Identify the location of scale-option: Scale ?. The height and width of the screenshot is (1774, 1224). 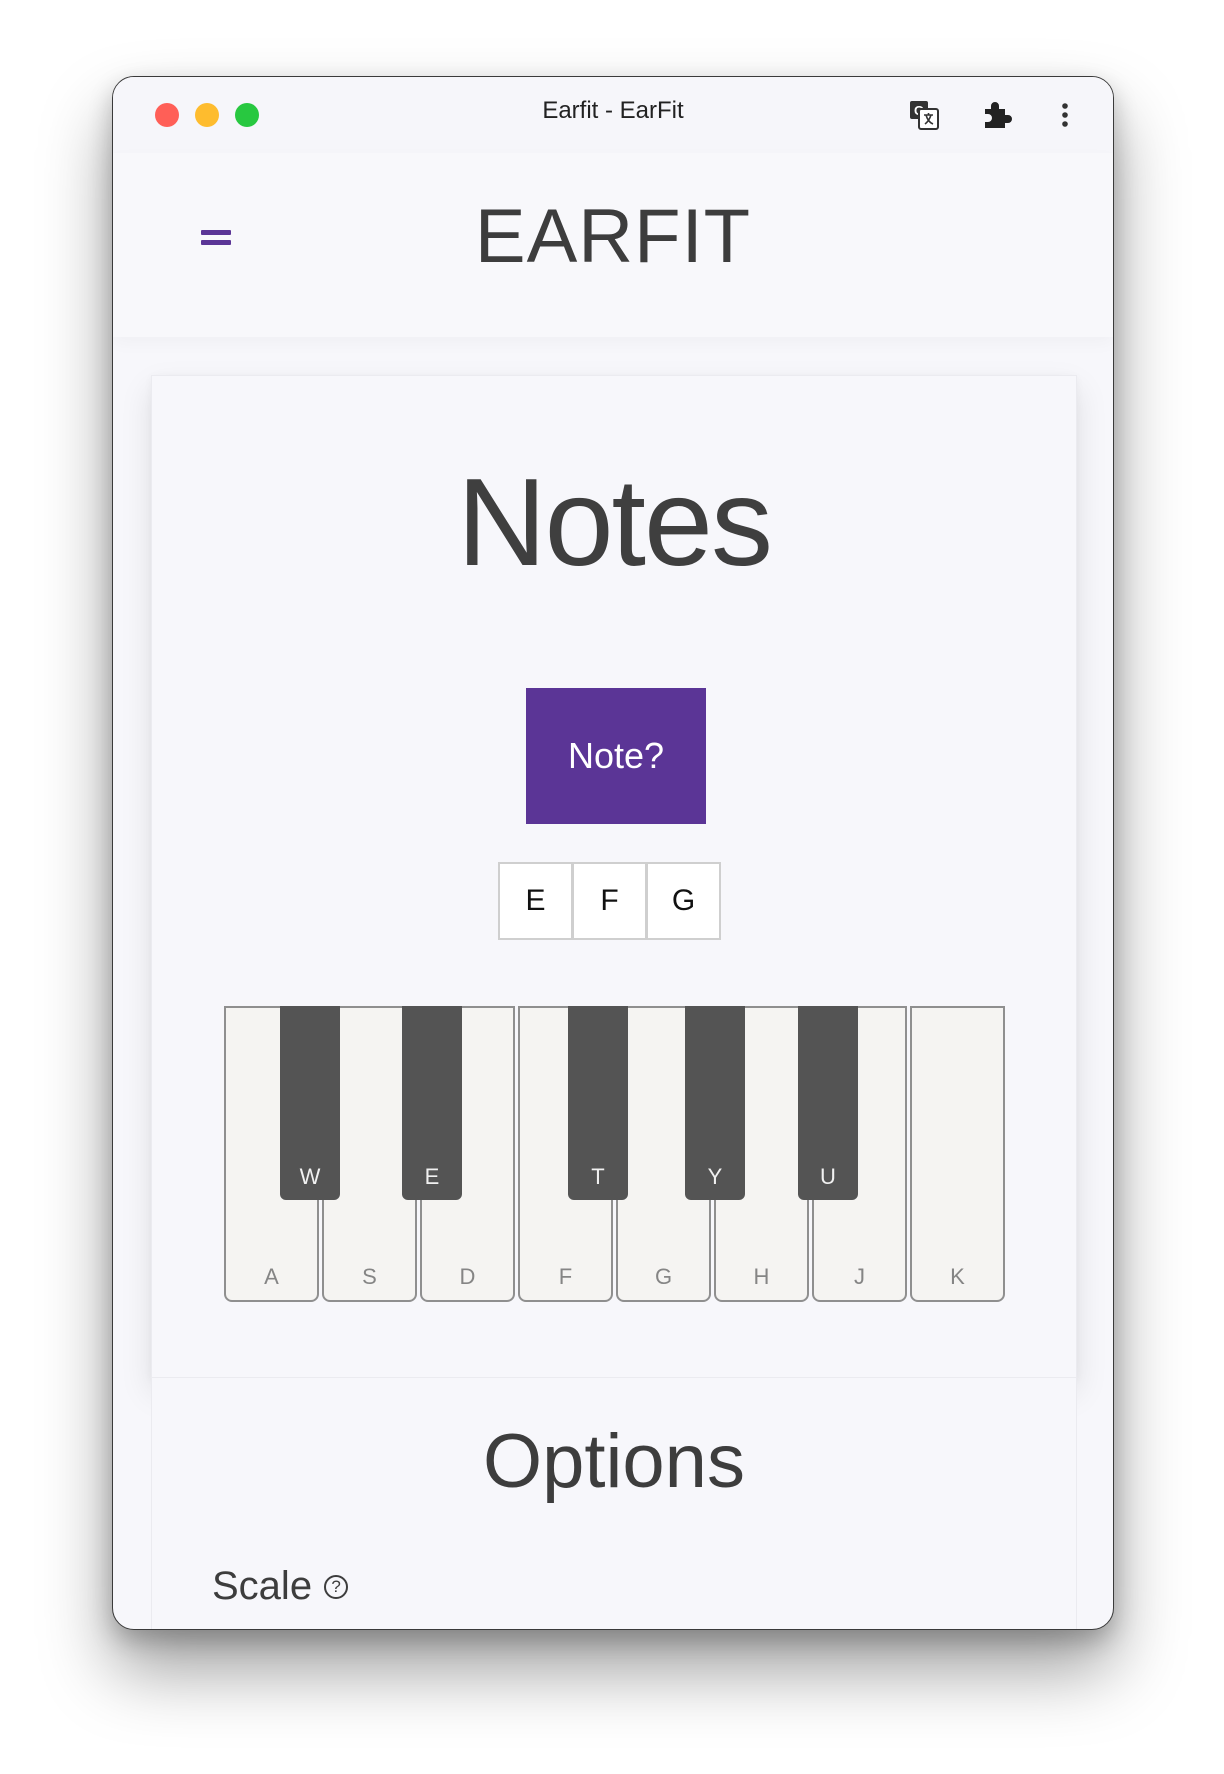
(280, 1586).